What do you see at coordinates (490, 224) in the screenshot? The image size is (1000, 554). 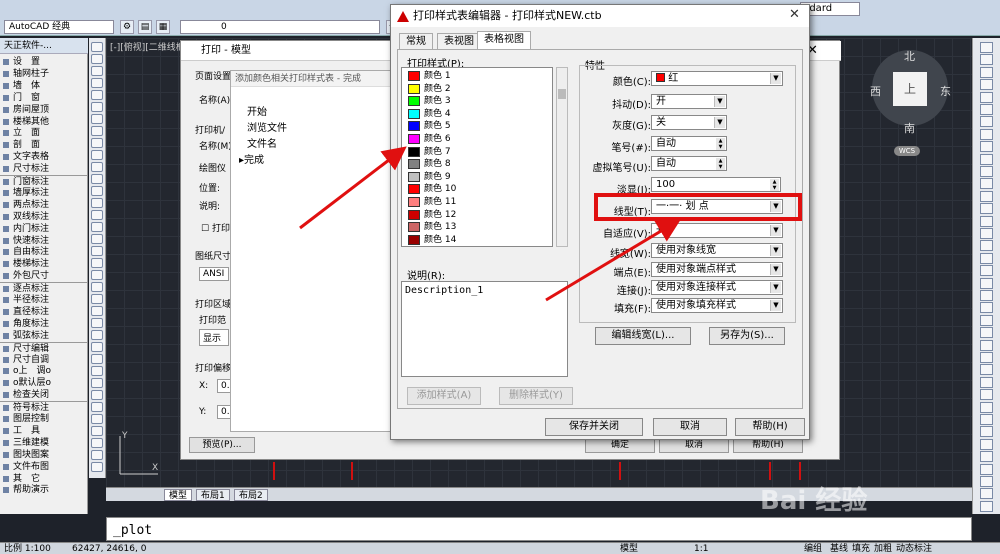 I see `annotation-arrows` at bounding box center [490, 224].